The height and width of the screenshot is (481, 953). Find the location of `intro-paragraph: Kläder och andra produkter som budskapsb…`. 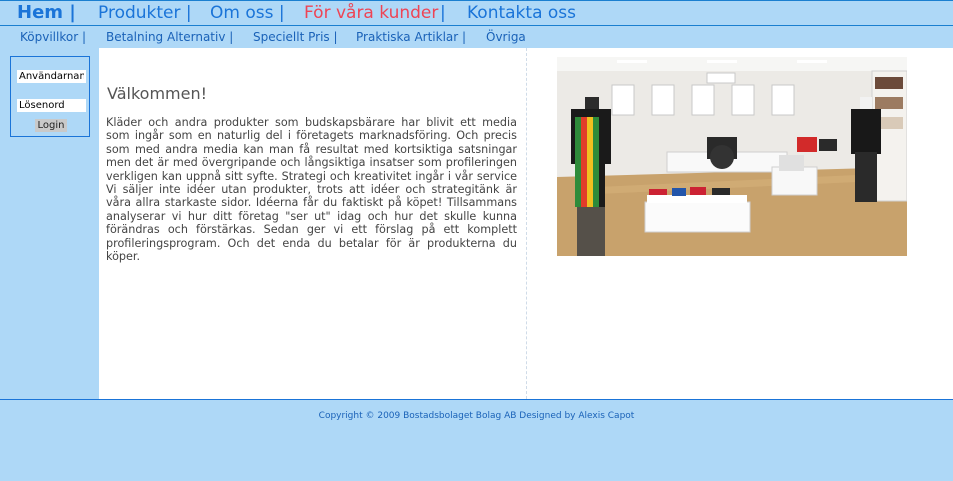

intro-paragraph: Kläder och andra produkter som budskapsb… is located at coordinates (311, 190).